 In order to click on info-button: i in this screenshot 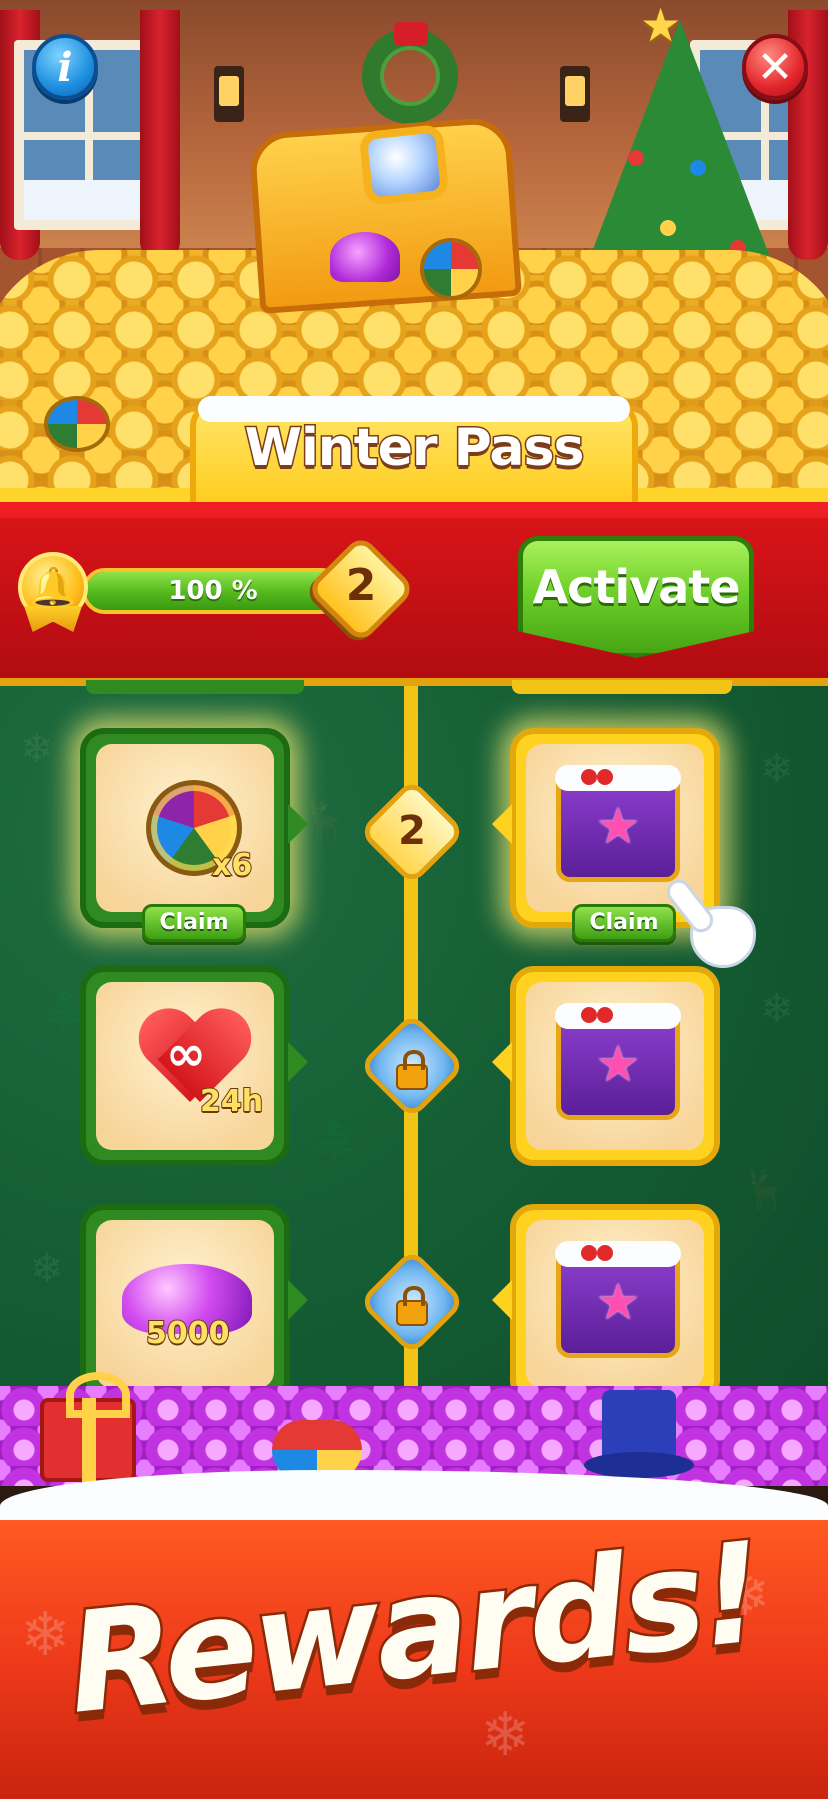, I will do `click(65, 67)`.